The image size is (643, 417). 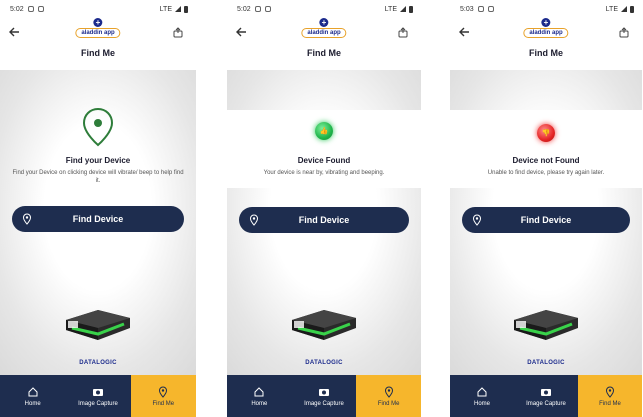 What do you see at coordinates (98, 403) in the screenshot?
I see `tab-label: Image Capture` at bounding box center [98, 403].